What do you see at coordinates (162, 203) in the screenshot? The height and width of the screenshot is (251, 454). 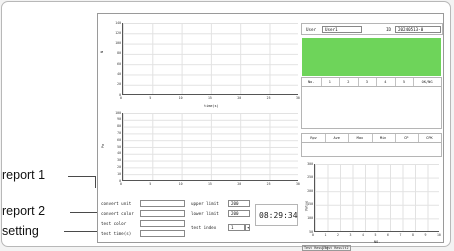 I see `convert-unit-field` at bounding box center [162, 203].